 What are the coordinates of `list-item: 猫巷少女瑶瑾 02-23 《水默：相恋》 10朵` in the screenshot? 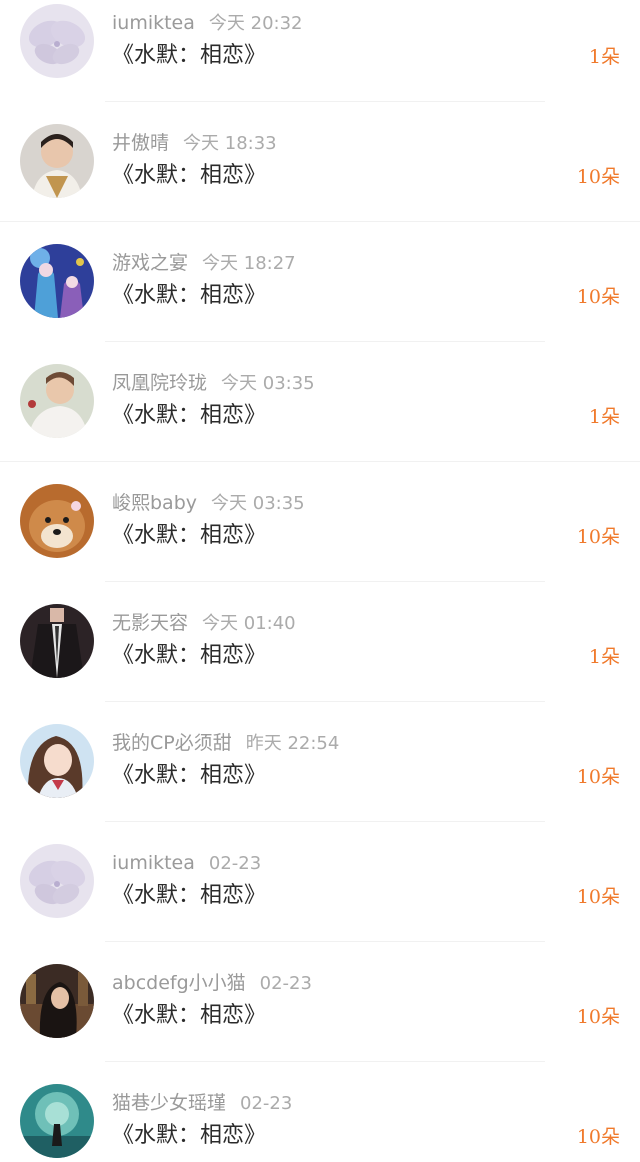 It's located at (320, 1121).